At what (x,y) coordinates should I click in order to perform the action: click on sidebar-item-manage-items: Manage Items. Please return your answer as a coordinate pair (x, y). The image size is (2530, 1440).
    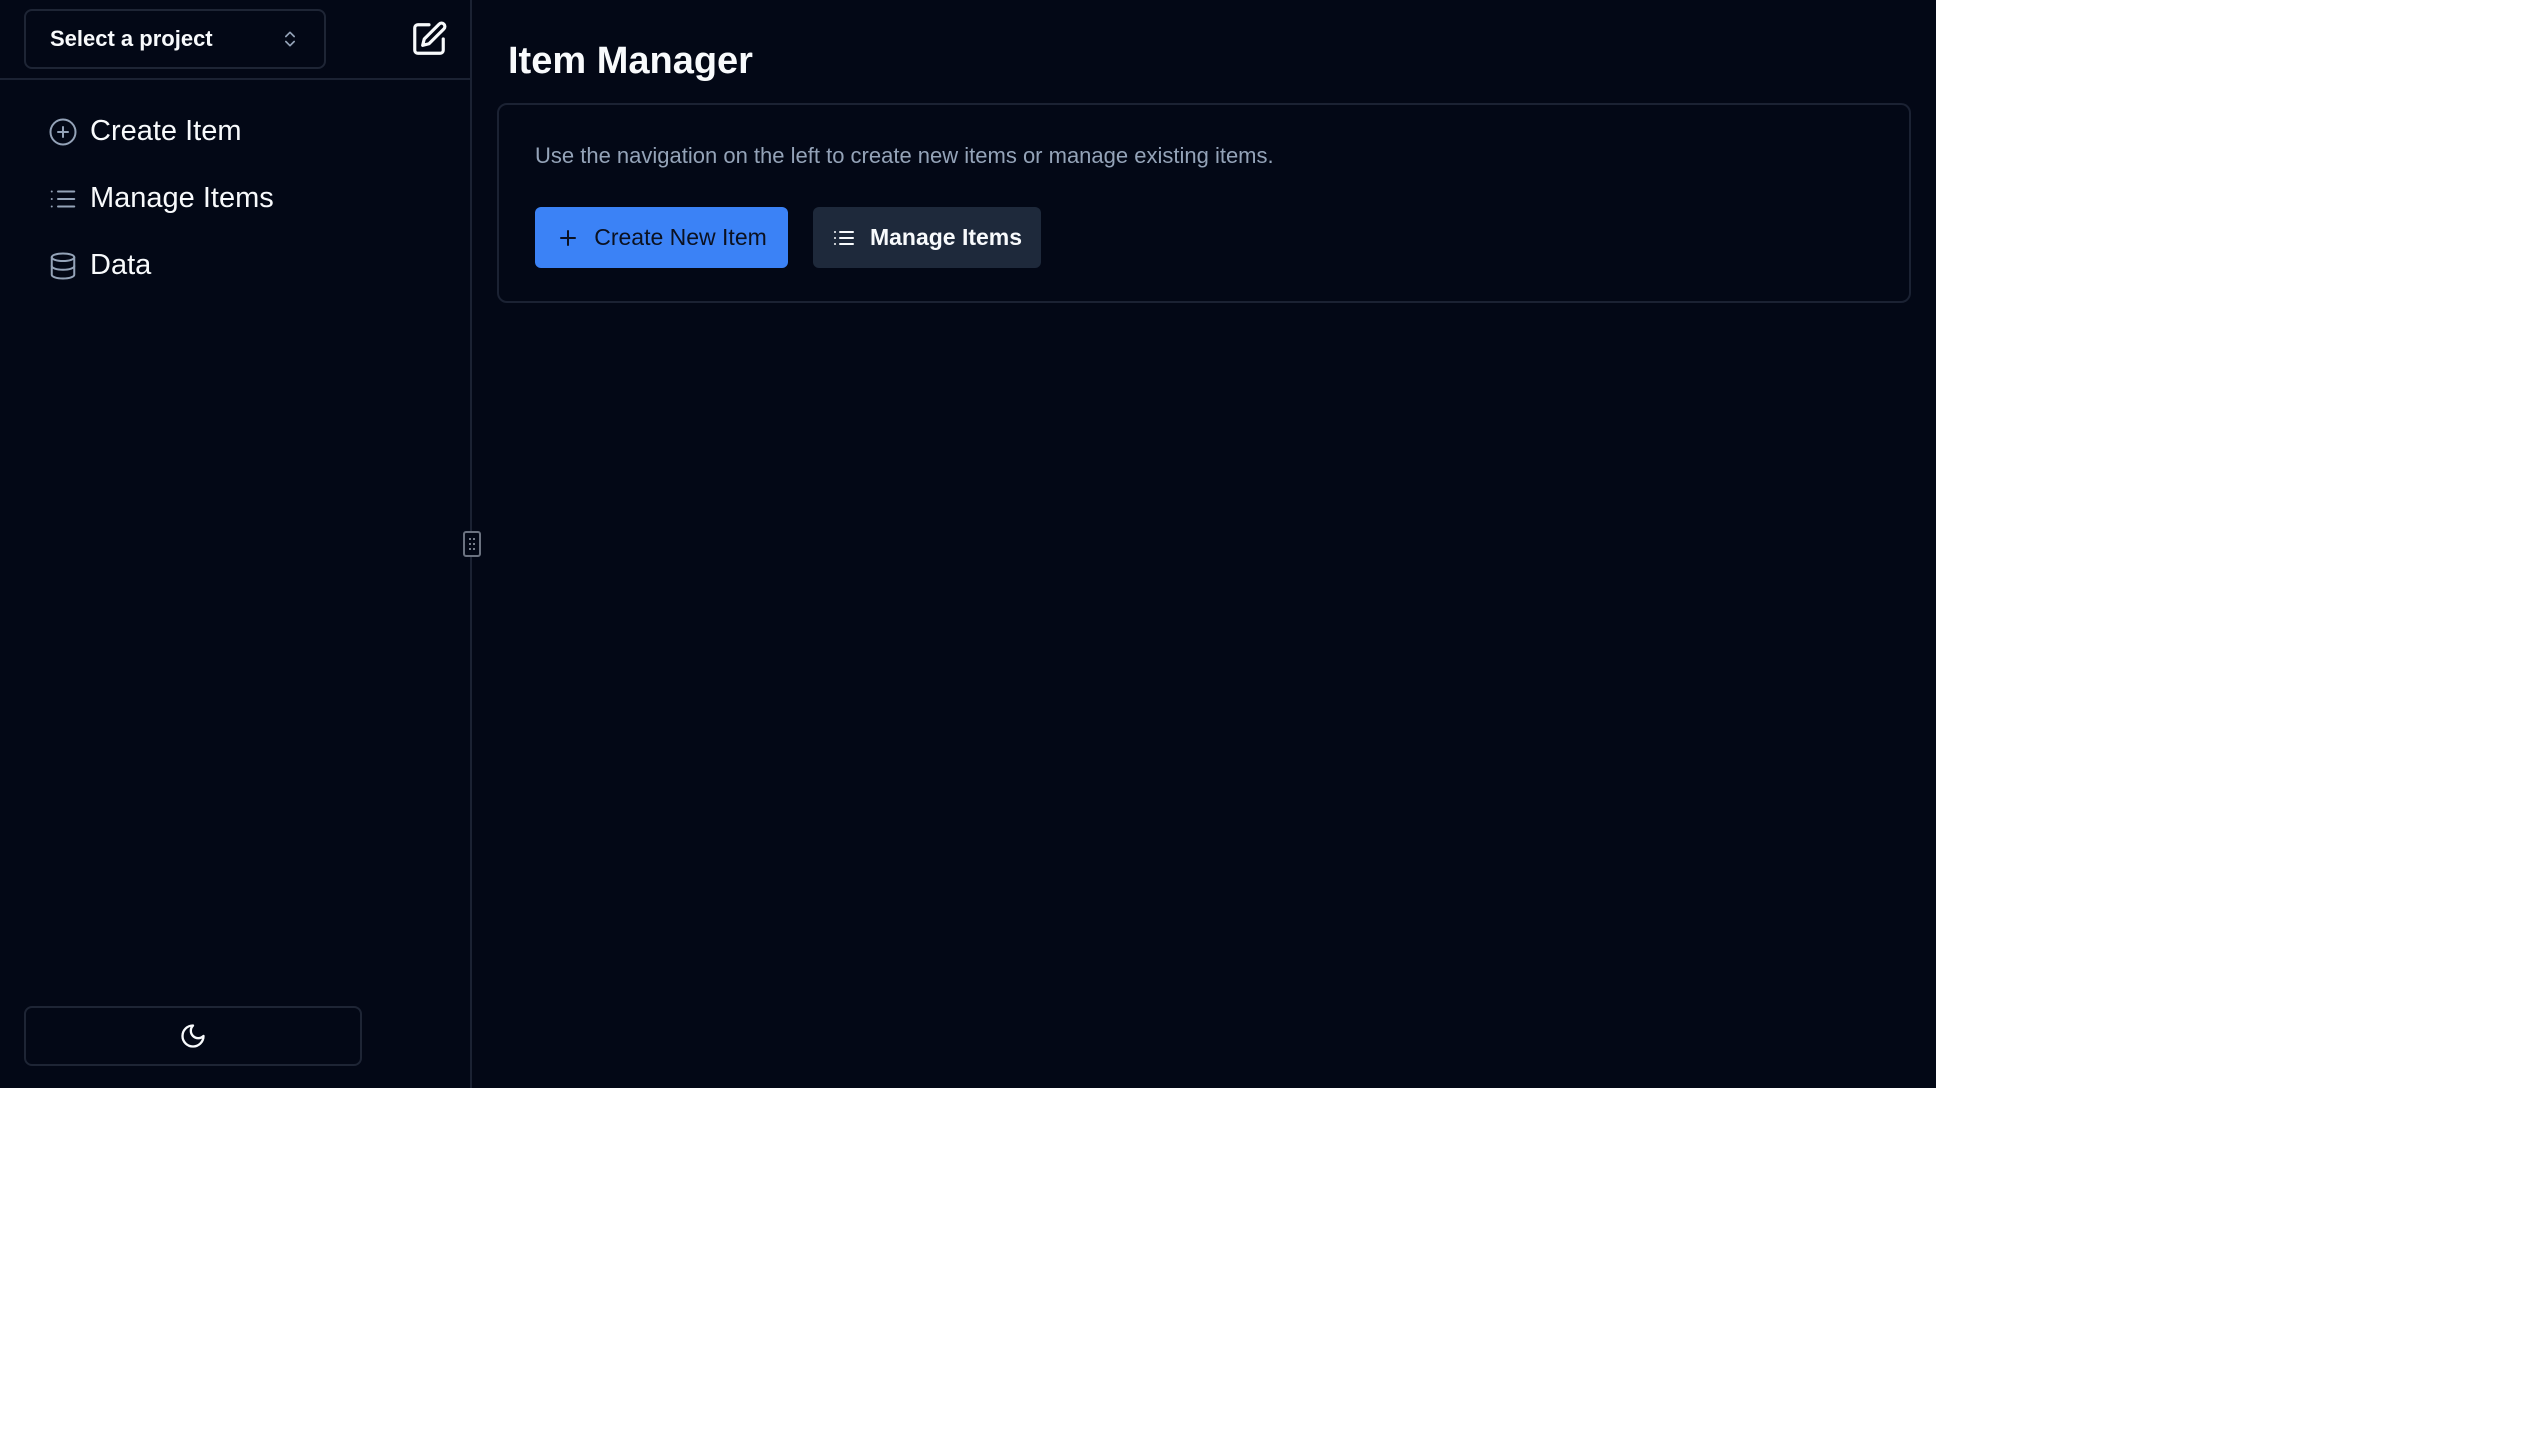
    Looking at the image, I should click on (235, 198).